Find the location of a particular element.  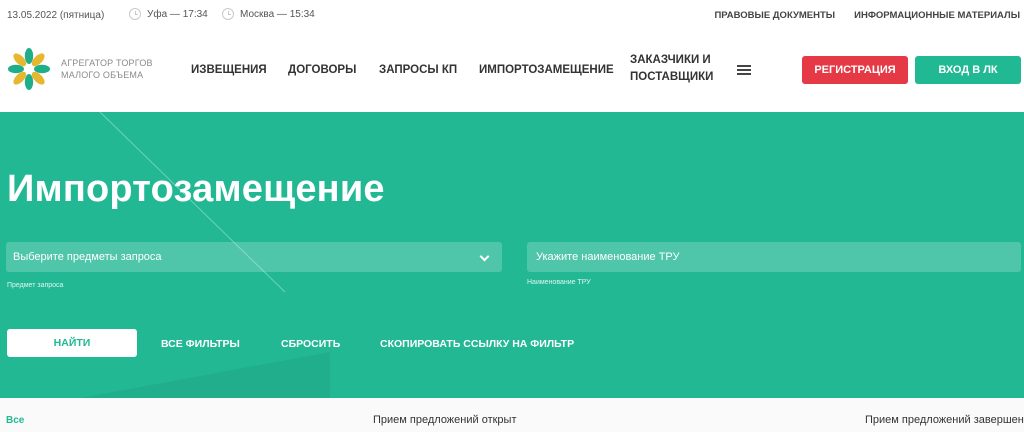

tab-open: Прием предложений открыт is located at coordinates (445, 420).